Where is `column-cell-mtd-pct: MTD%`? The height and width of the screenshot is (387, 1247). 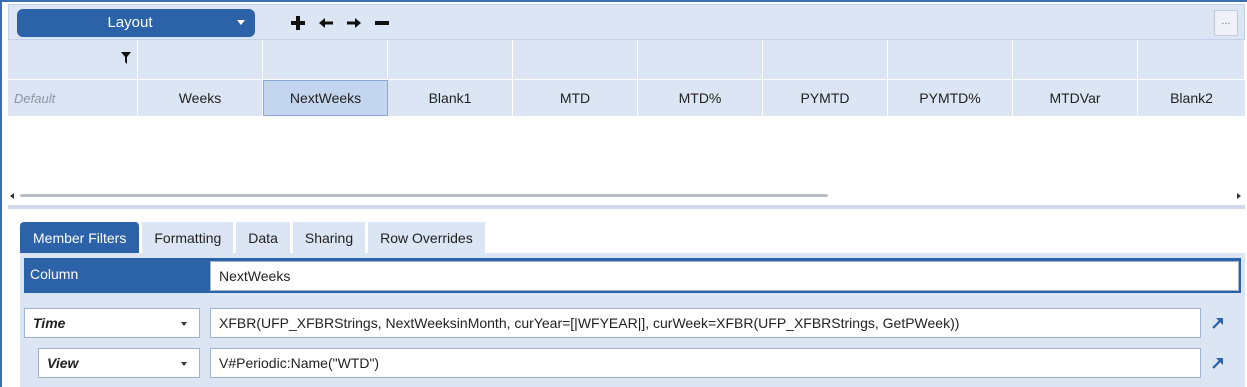
column-cell-mtd-pct: MTD% is located at coordinates (700, 98).